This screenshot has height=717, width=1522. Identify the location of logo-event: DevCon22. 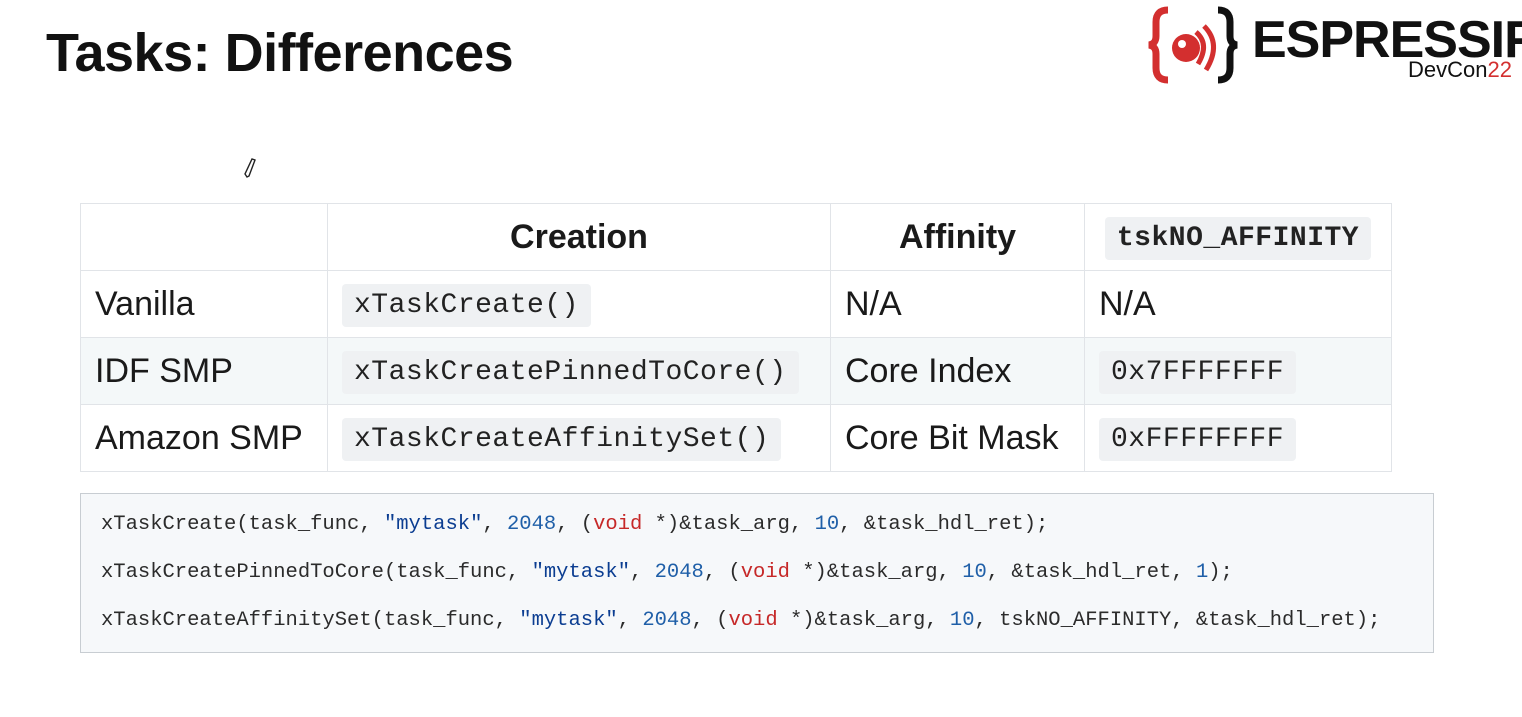
(1460, 69).